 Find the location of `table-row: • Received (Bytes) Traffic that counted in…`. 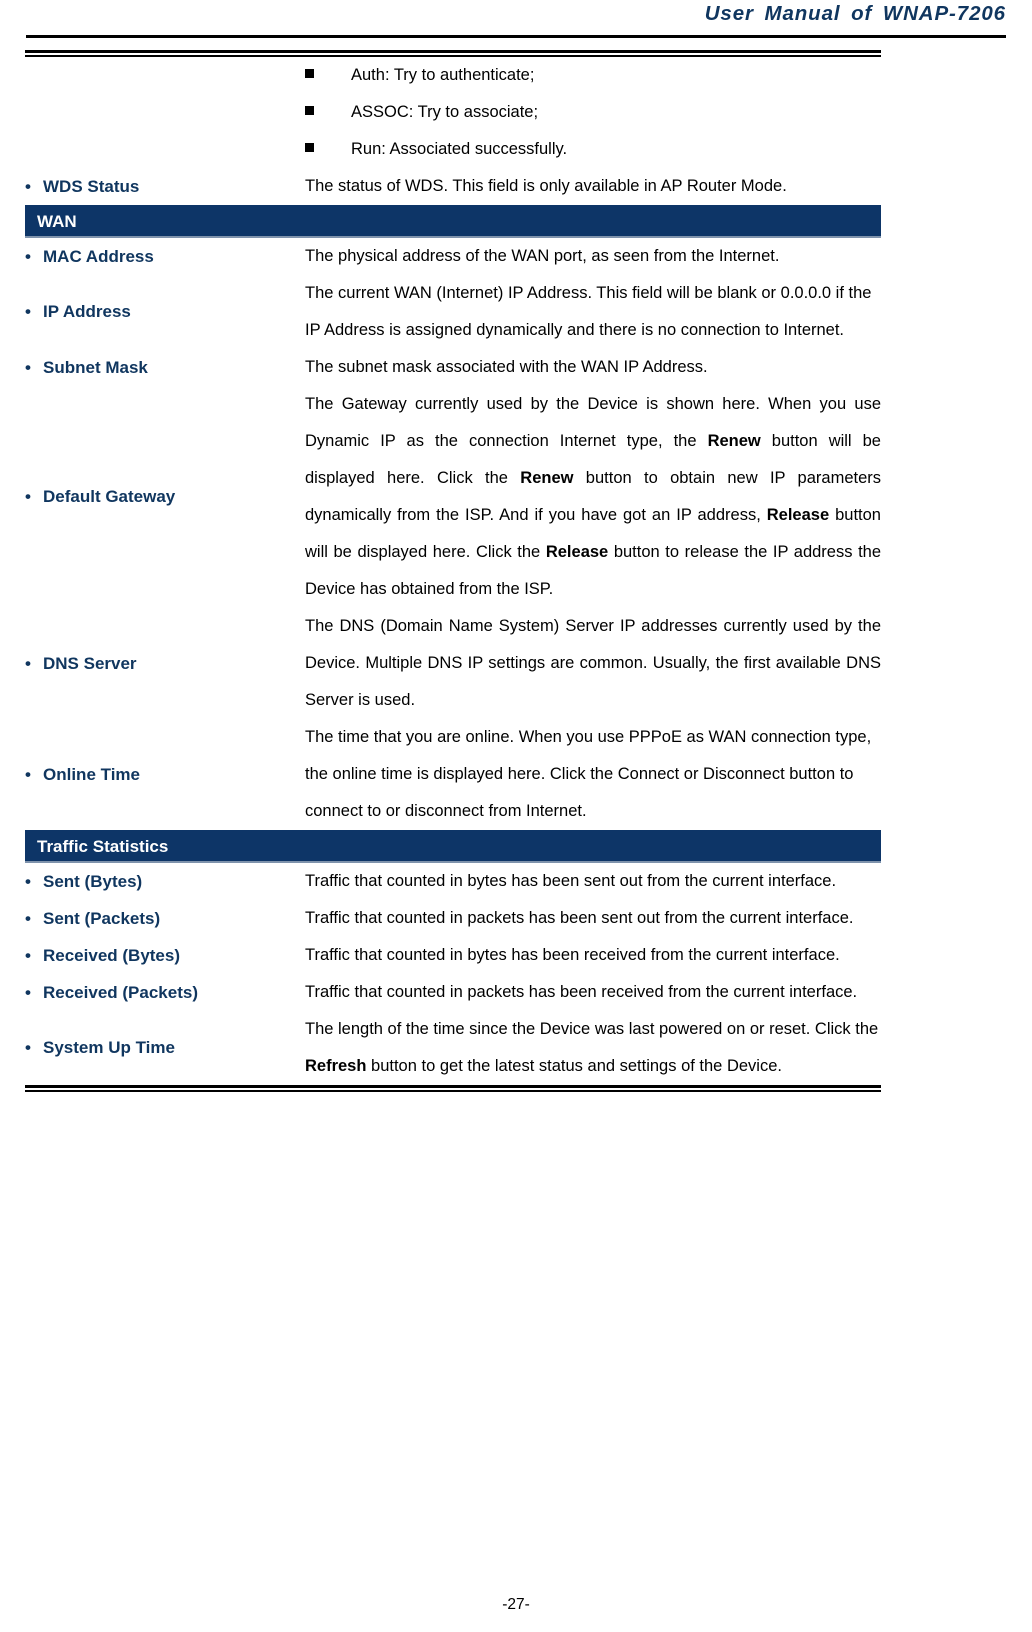

table-row: • Received (Bytes) Traffic that counted in… is located at coordinates (453, 955).